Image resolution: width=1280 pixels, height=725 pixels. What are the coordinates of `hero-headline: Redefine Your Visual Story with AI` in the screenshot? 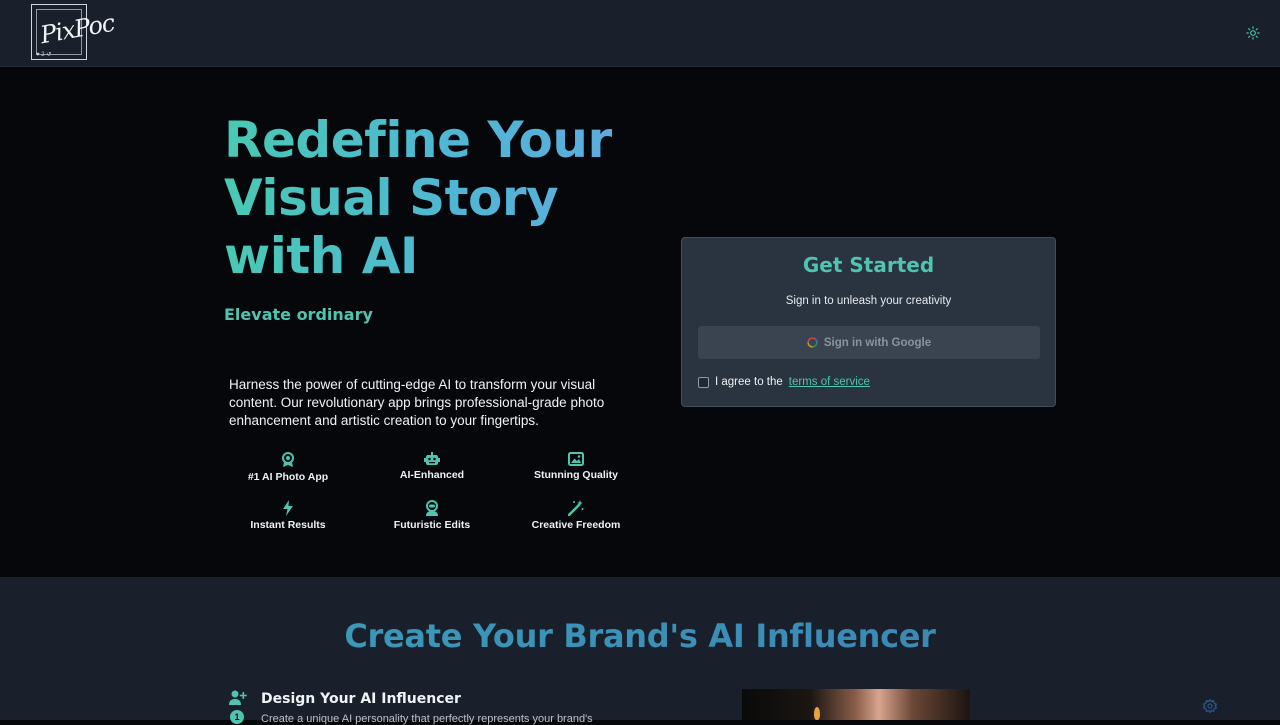 It's located at (449, 198).